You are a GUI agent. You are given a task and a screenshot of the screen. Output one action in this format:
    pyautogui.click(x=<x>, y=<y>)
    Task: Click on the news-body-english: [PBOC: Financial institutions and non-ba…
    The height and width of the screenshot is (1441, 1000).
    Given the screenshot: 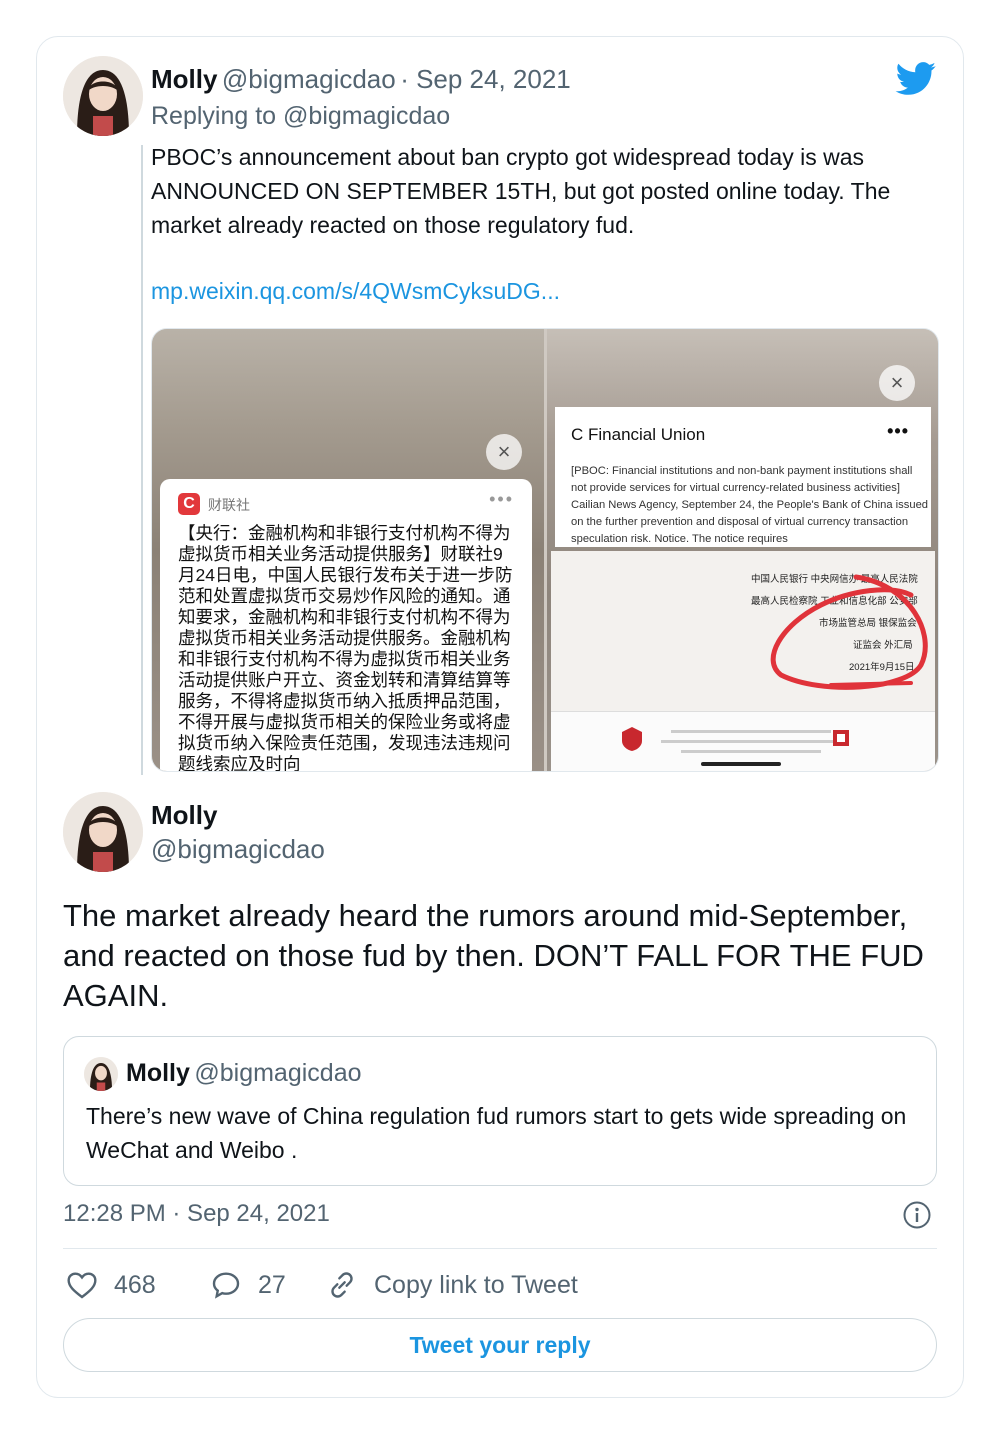 What is the action you would take?
    pyautogui.click(x=750, y=505)
    